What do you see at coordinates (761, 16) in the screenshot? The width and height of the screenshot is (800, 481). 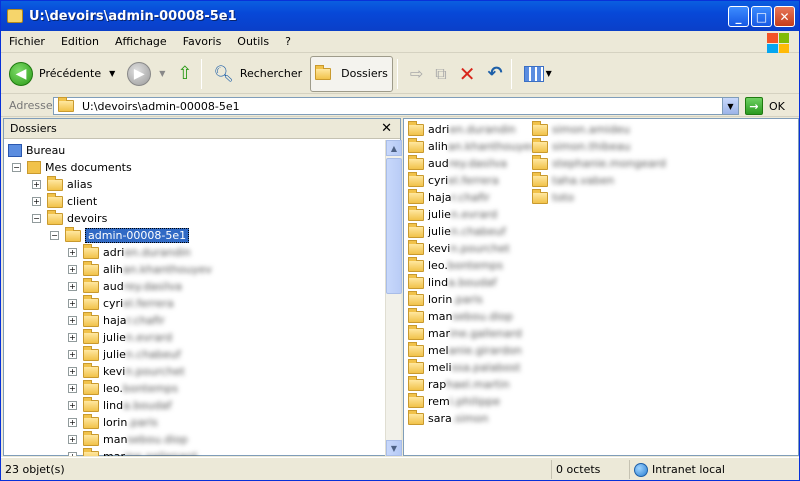 I see `maximize-button: □` at bounding box center [761, 16].